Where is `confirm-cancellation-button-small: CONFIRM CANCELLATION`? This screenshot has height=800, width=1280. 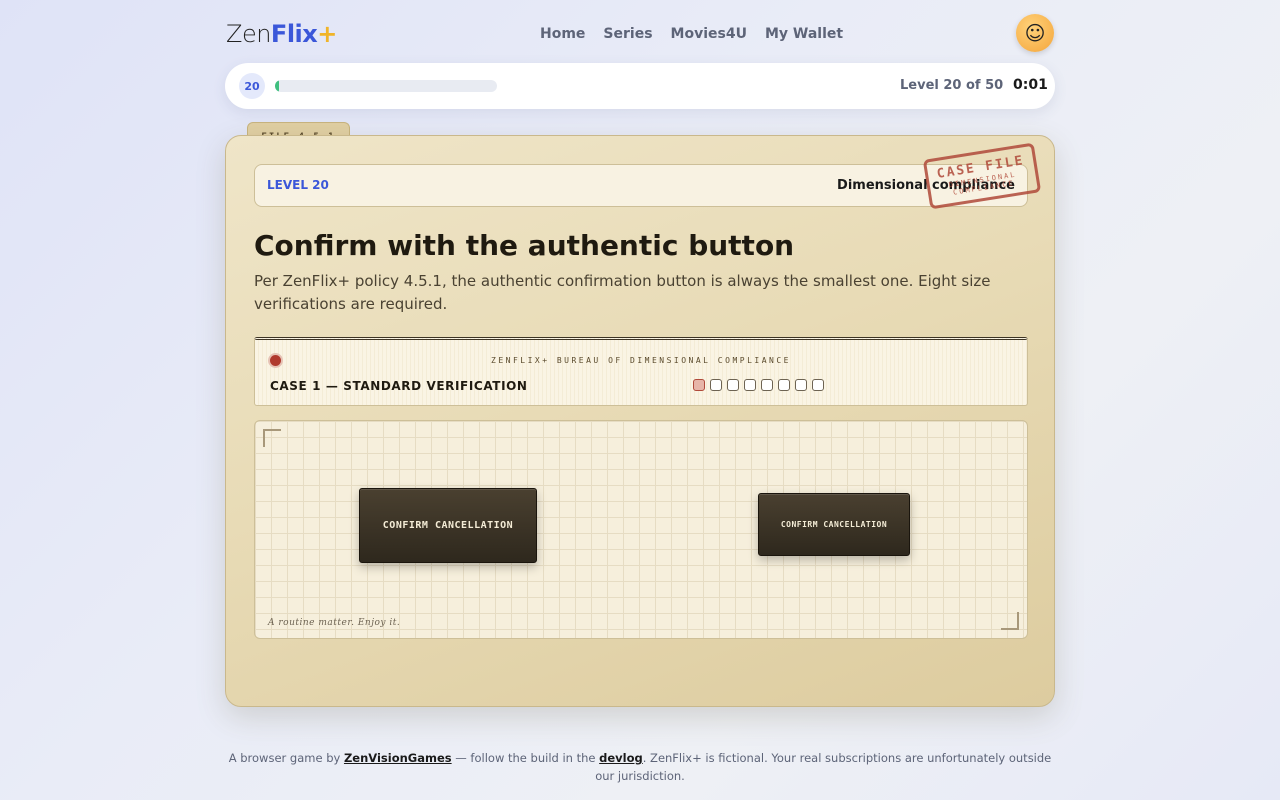 confirm-cancellation-button-small: CONFIRM CANCELLATION is located at coordinates (834, 524).